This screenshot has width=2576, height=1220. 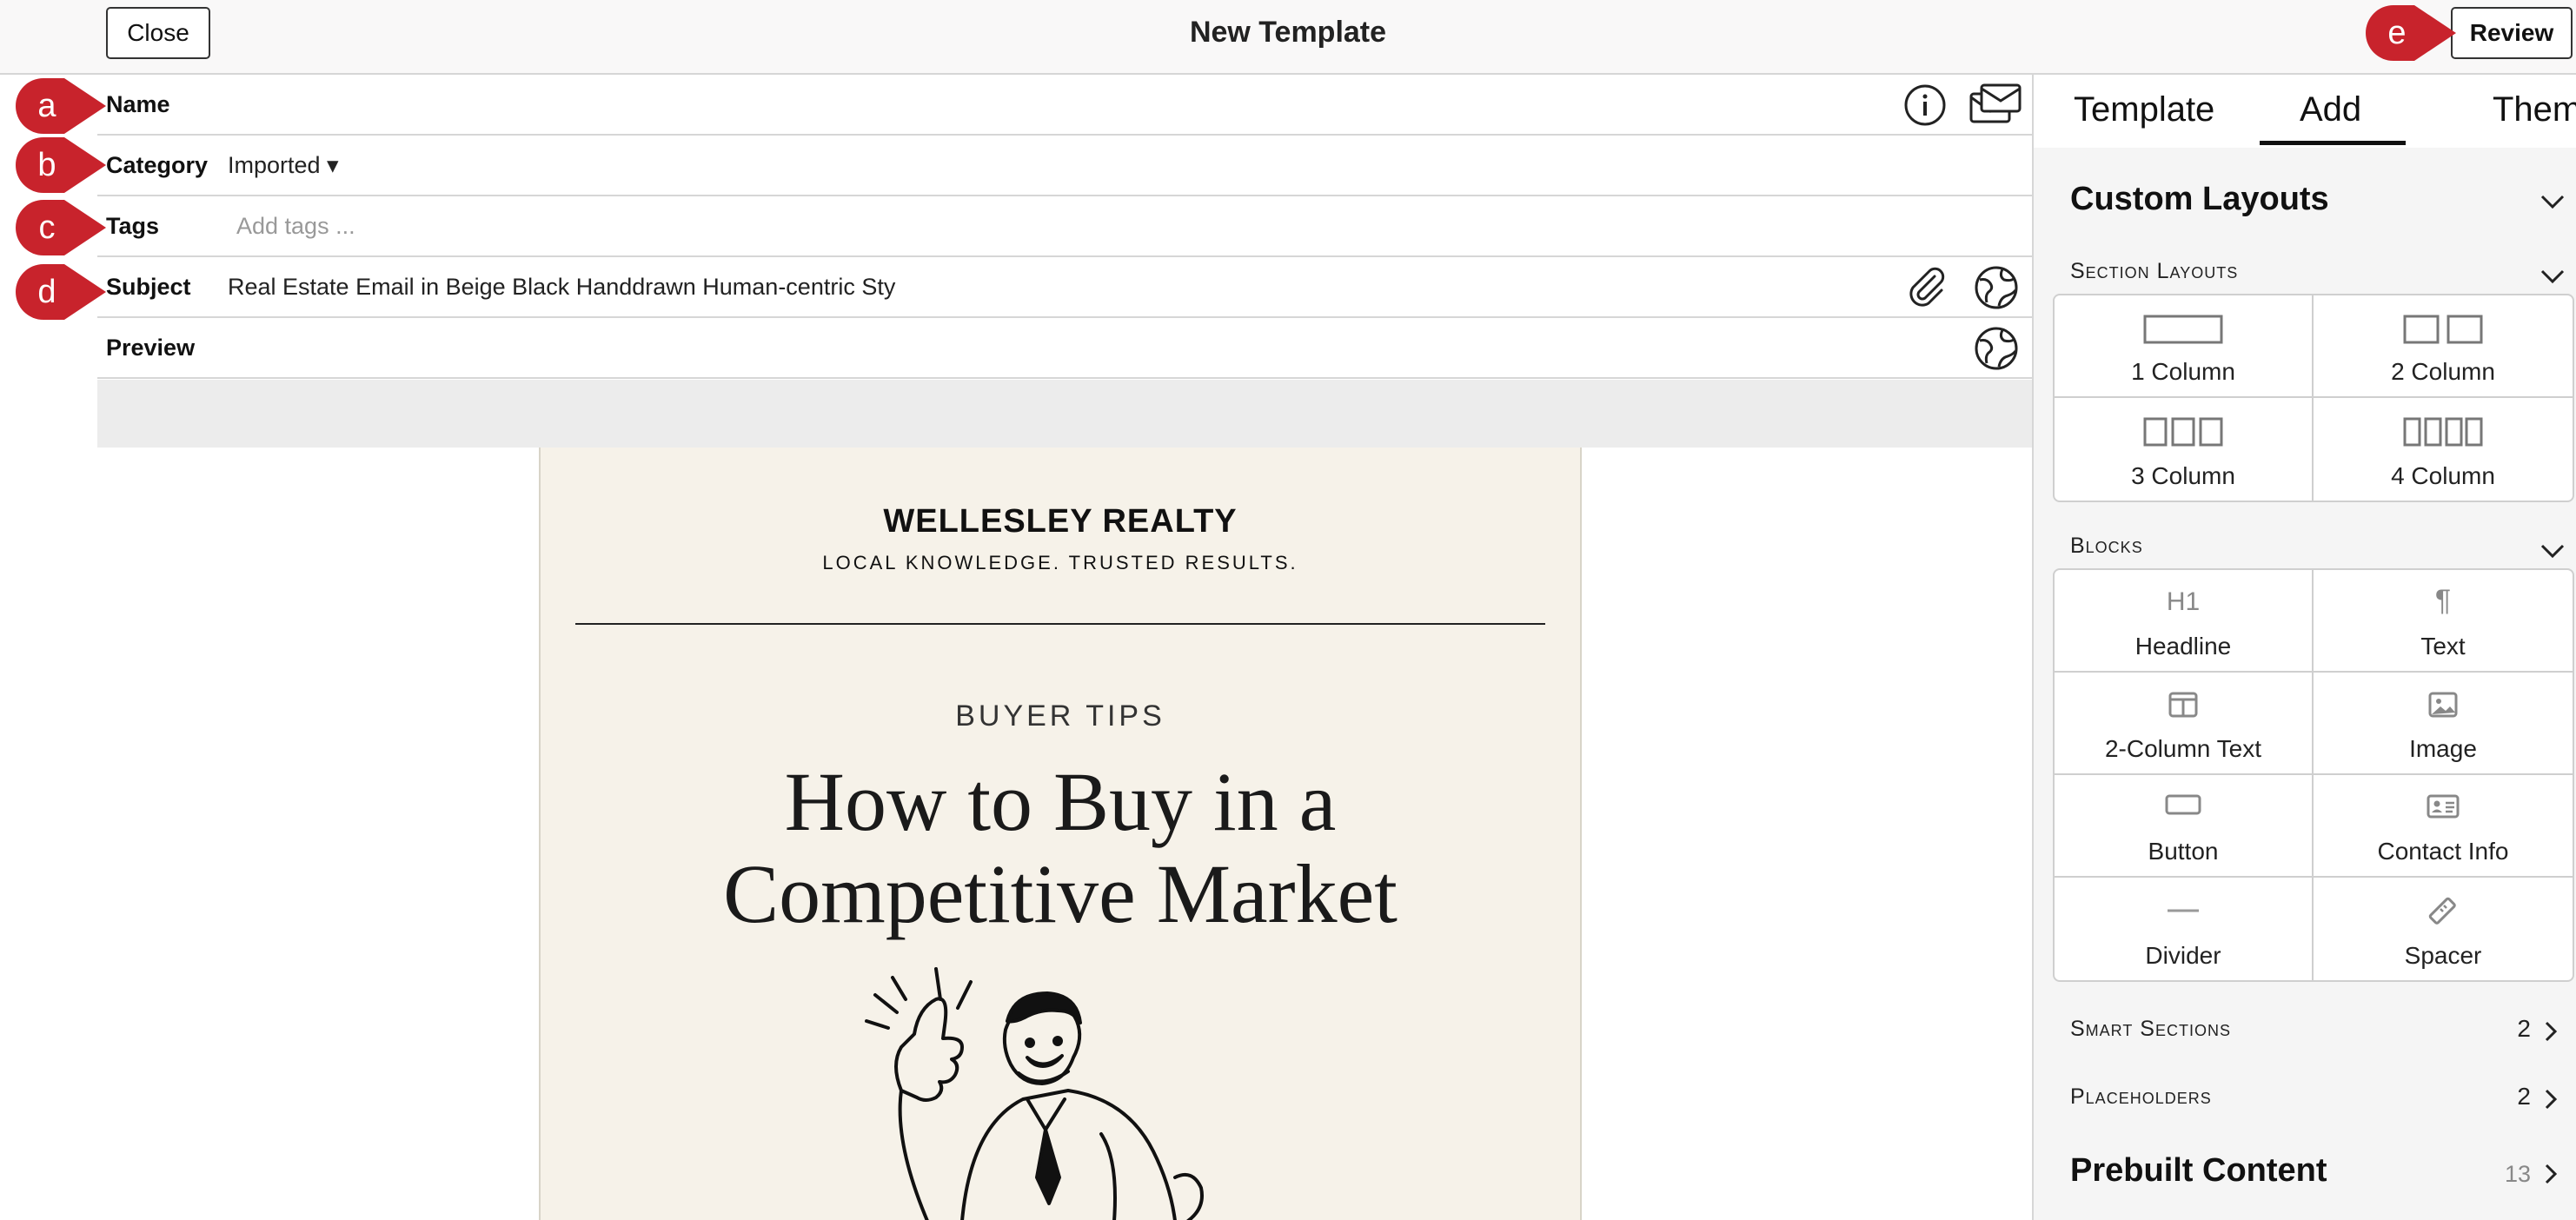 I want to click on active-tab-indicator, so click(x=2333, y=143).